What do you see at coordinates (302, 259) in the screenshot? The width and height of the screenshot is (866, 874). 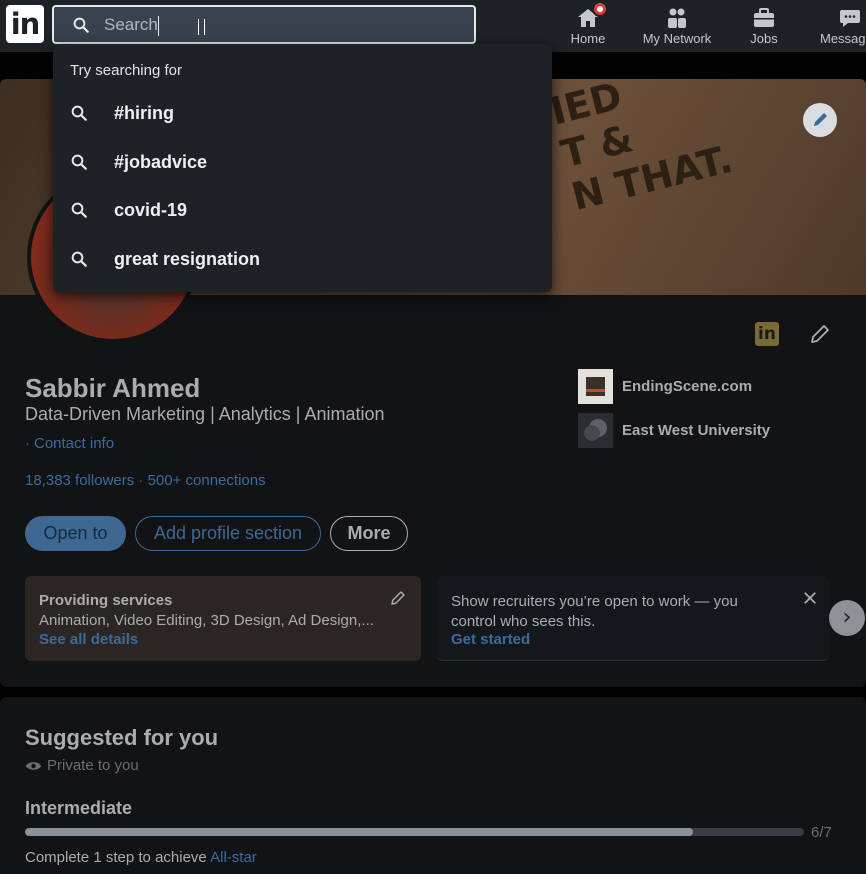 I see `suggestion-item: great resignation` at bounding box center [302, 259].